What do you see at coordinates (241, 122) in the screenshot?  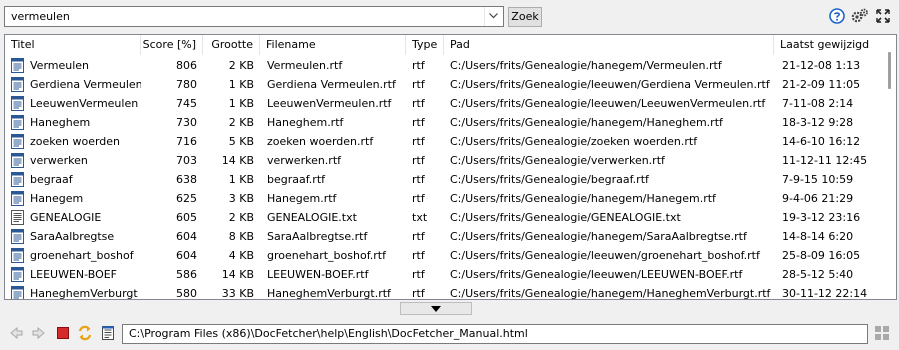 I see `cell-text: 2 KB` at bounding box center [241, 122].